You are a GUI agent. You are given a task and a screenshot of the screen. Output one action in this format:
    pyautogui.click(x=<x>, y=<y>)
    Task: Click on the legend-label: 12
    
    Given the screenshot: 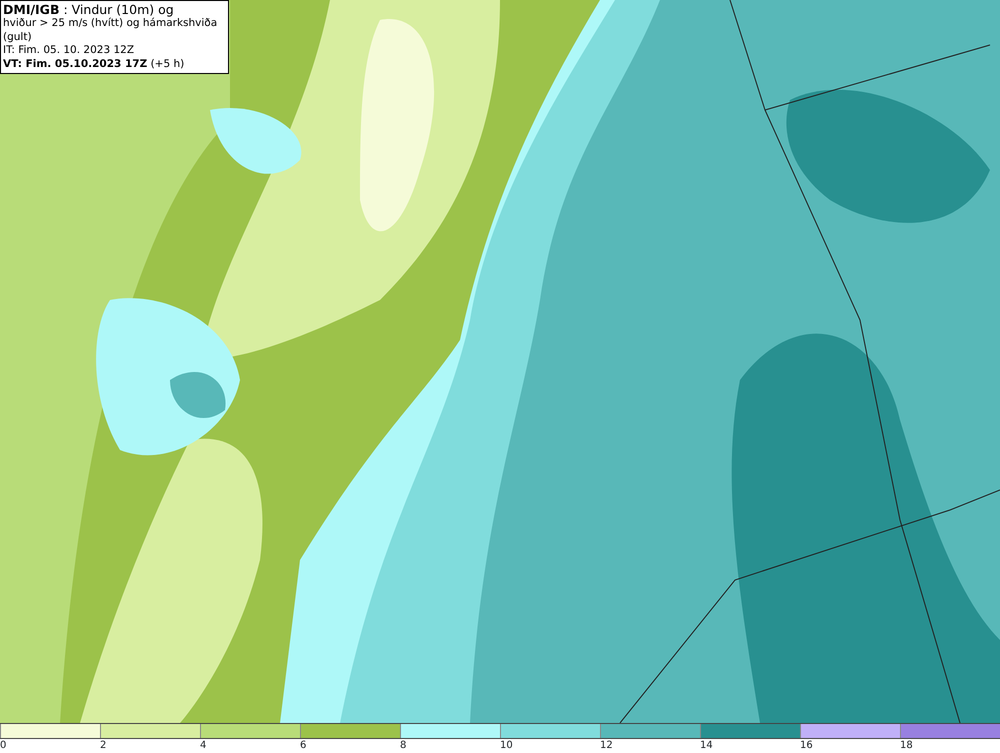 What is the action you would take?
    pyautogui.click(x=606, y=745)
    